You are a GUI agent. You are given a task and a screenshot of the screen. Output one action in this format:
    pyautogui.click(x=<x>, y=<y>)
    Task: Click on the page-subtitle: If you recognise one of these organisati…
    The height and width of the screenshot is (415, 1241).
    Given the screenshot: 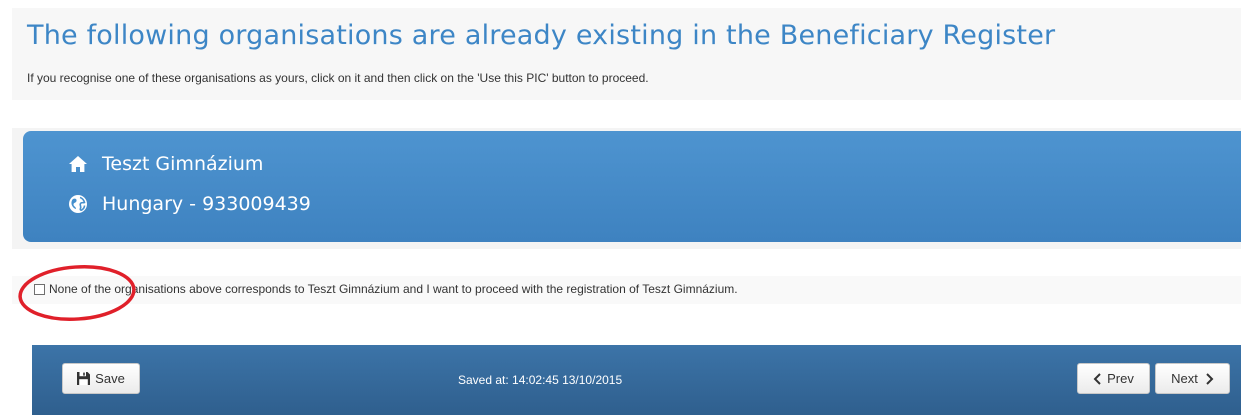 What is the action you would take?
    pyautogui.click(x=338, y=78)
    